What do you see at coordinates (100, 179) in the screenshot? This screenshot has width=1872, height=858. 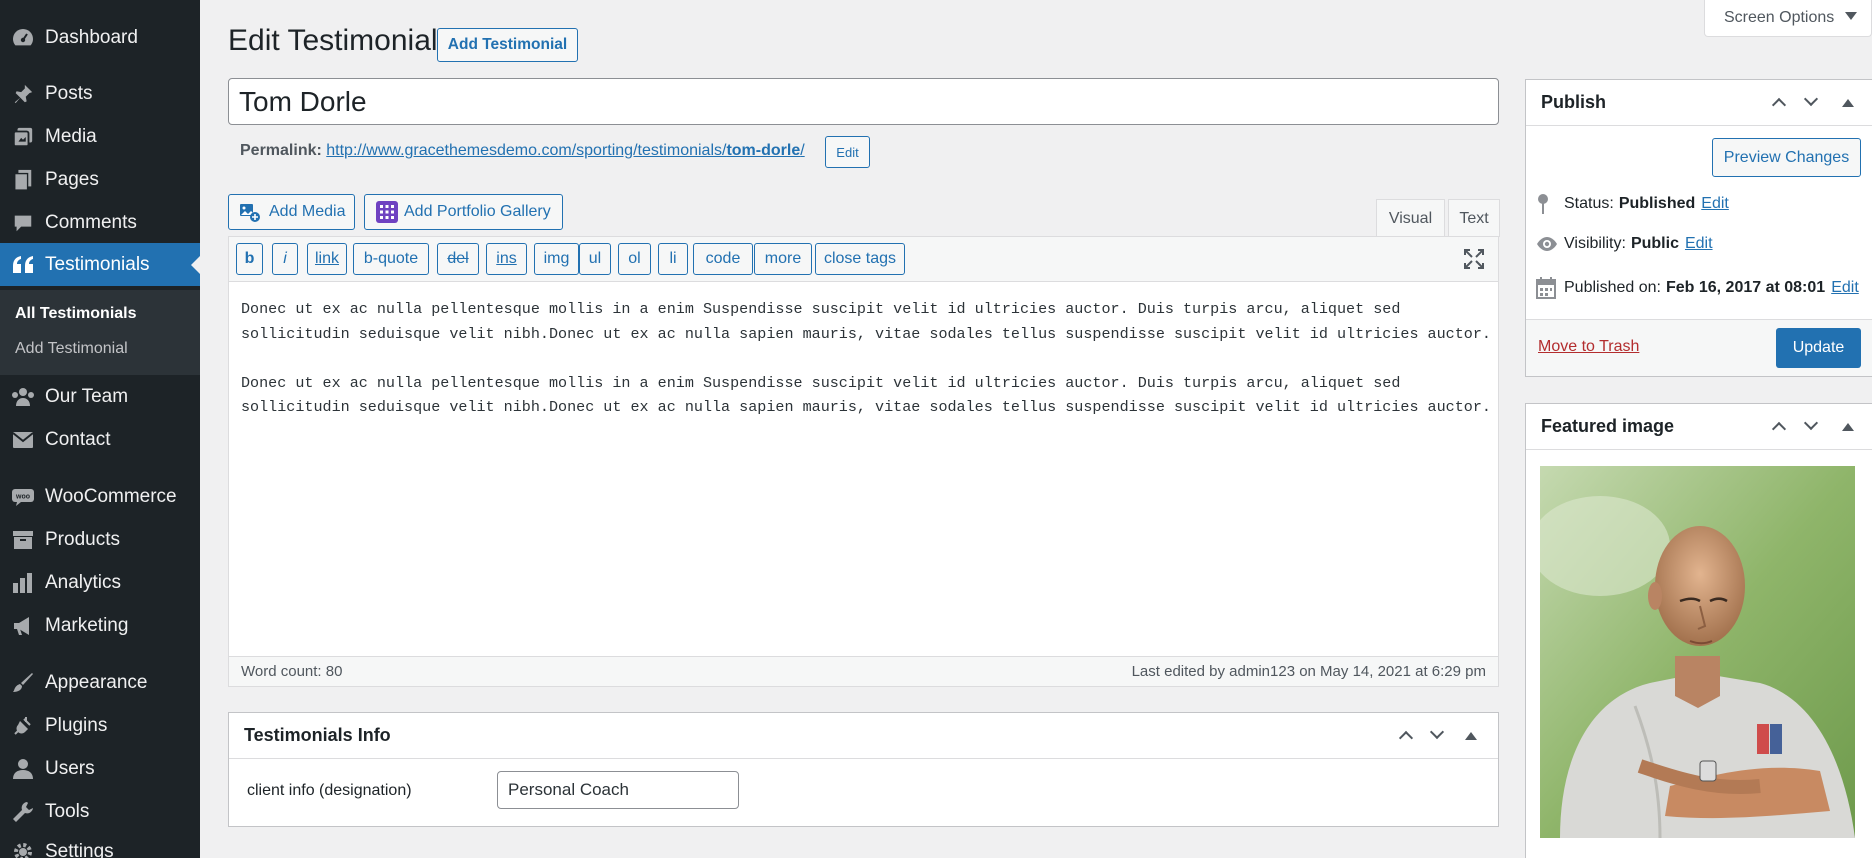 I see `menu-pages: Pages` at bounding box center [100, 179].